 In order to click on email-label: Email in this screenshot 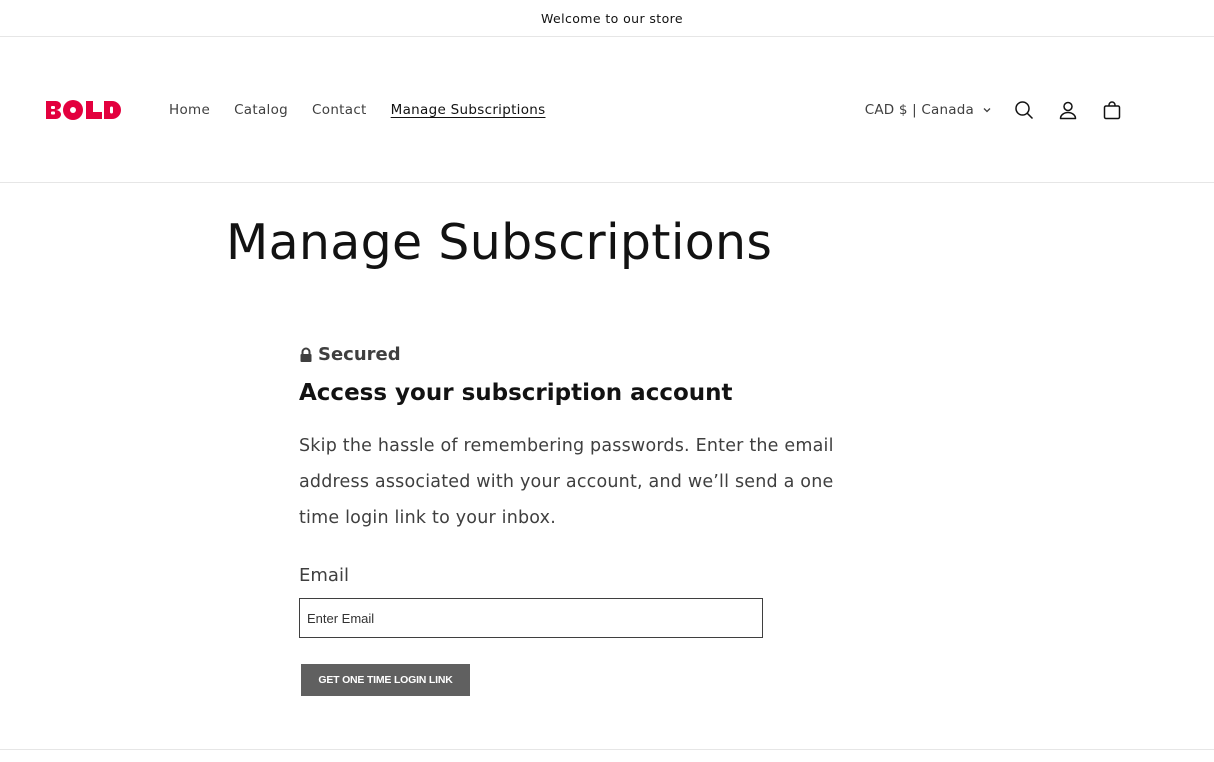, I will do `click(324, 575)`.